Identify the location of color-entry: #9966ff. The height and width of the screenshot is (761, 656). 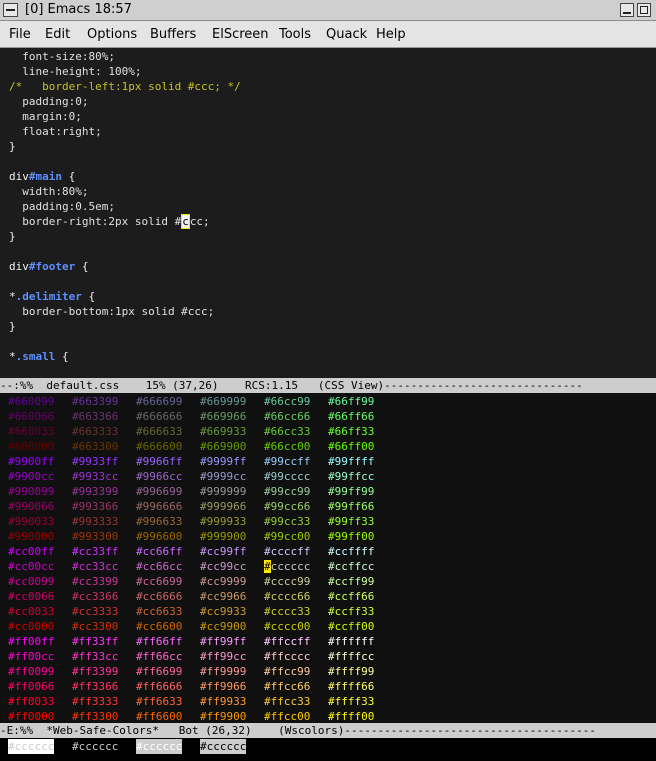
(159, 461).